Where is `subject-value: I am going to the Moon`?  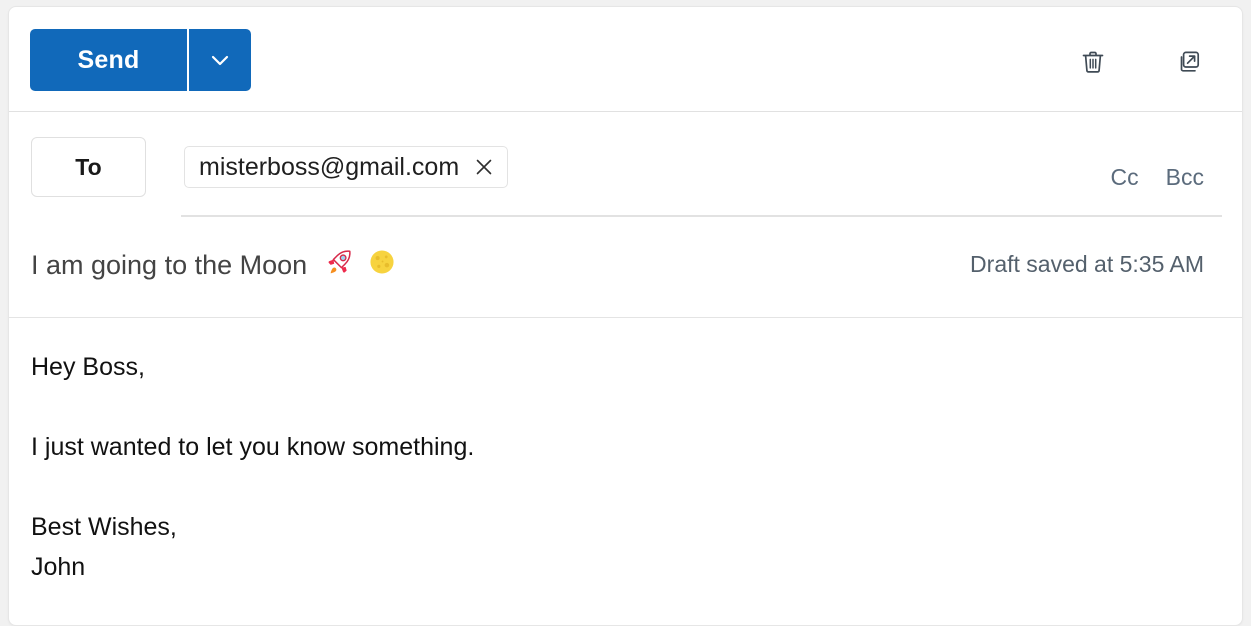 subject-value: I am going to the Moon is located at coordinates (169, 265).